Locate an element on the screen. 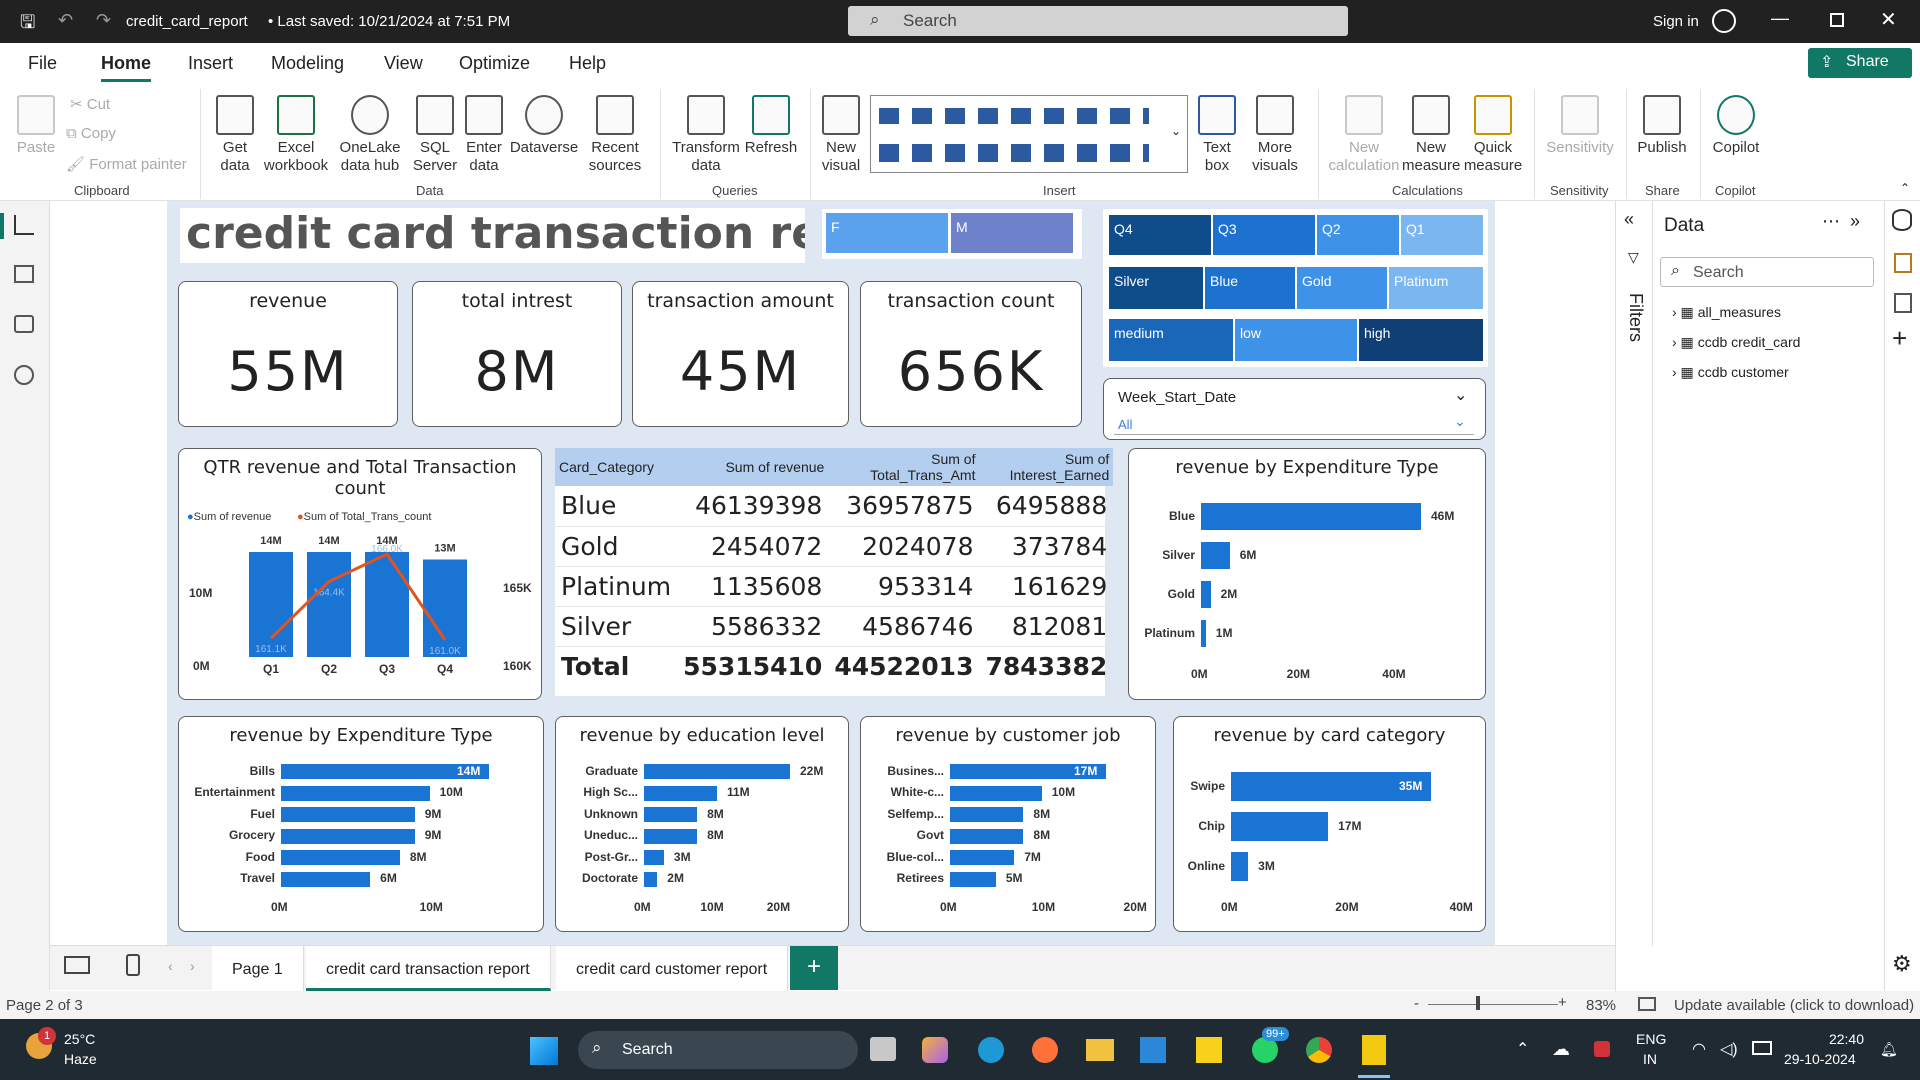 This screenshot has height=1080, width=1920. windows-start-icon is located at coordinates (544, 1051).